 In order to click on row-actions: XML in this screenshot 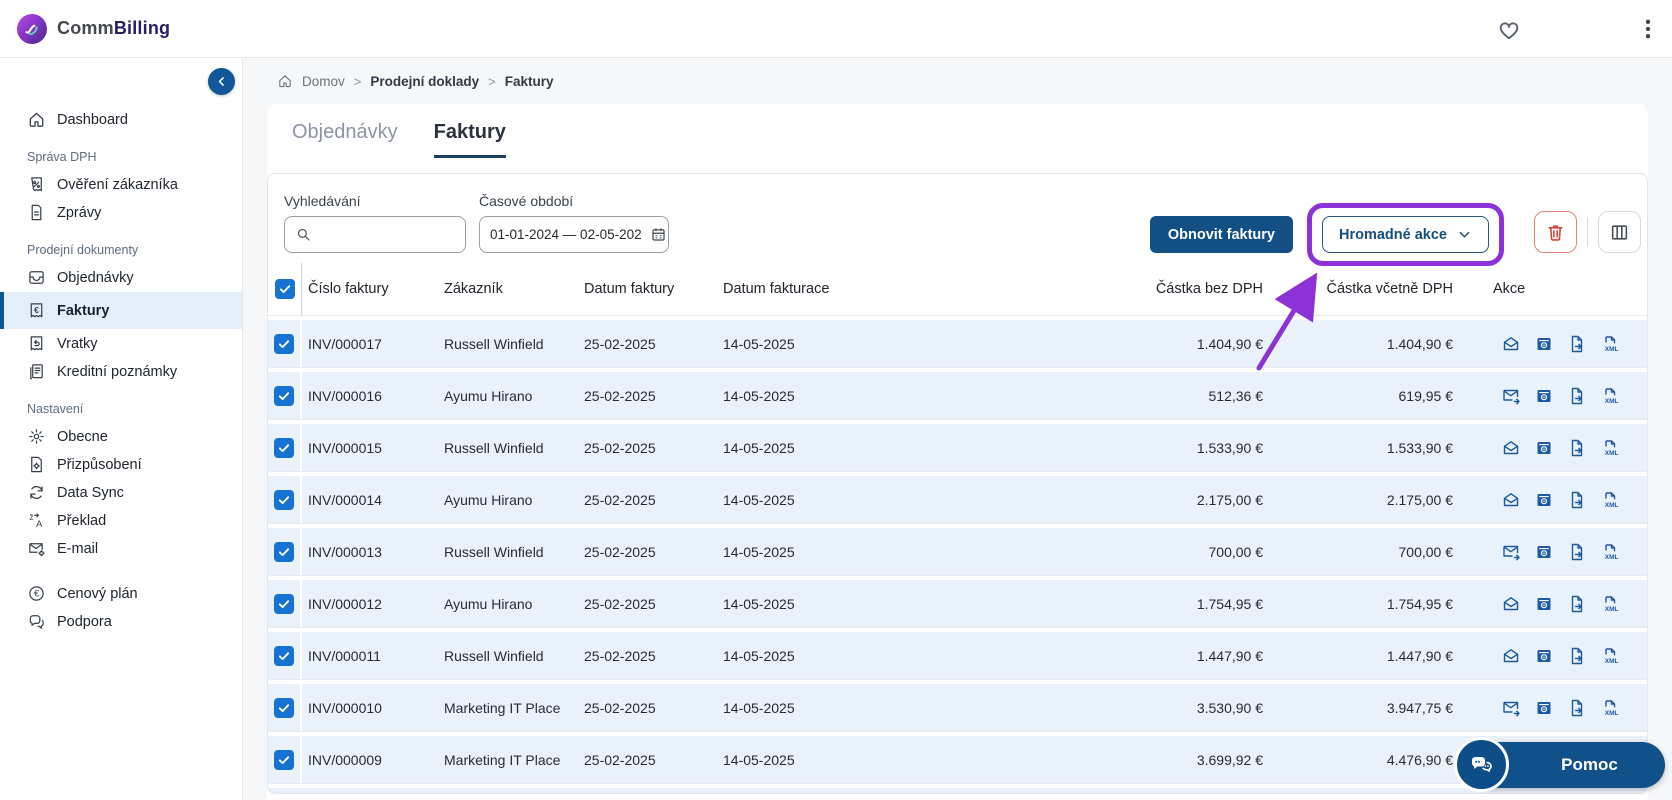, I will do `click(1550, 396)`.